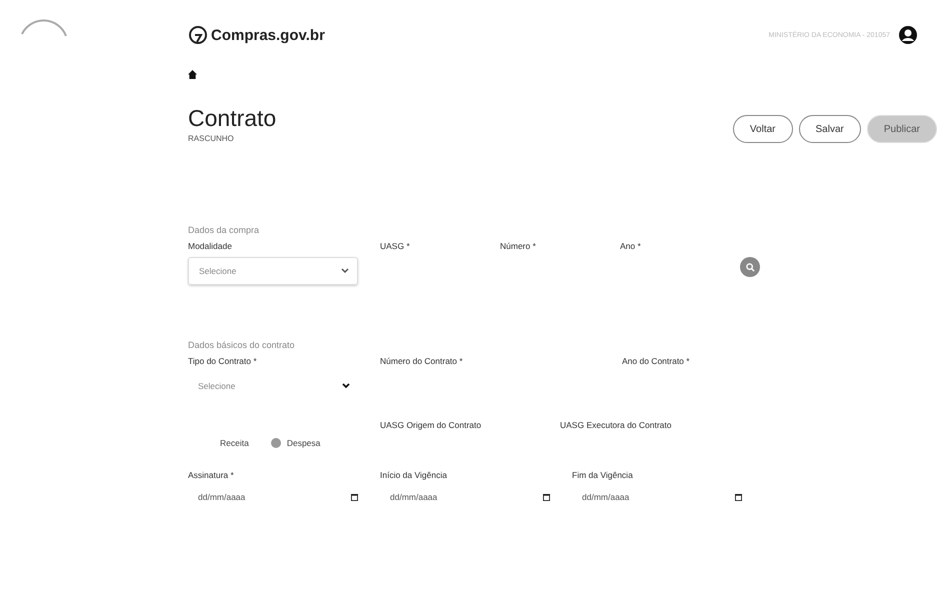 This screenshot has height=598, width=937. What do you see at coordinates (414, 475) in the screenshot?
I see `field-label: Início da Vigência` at bounding box center [414, 475].